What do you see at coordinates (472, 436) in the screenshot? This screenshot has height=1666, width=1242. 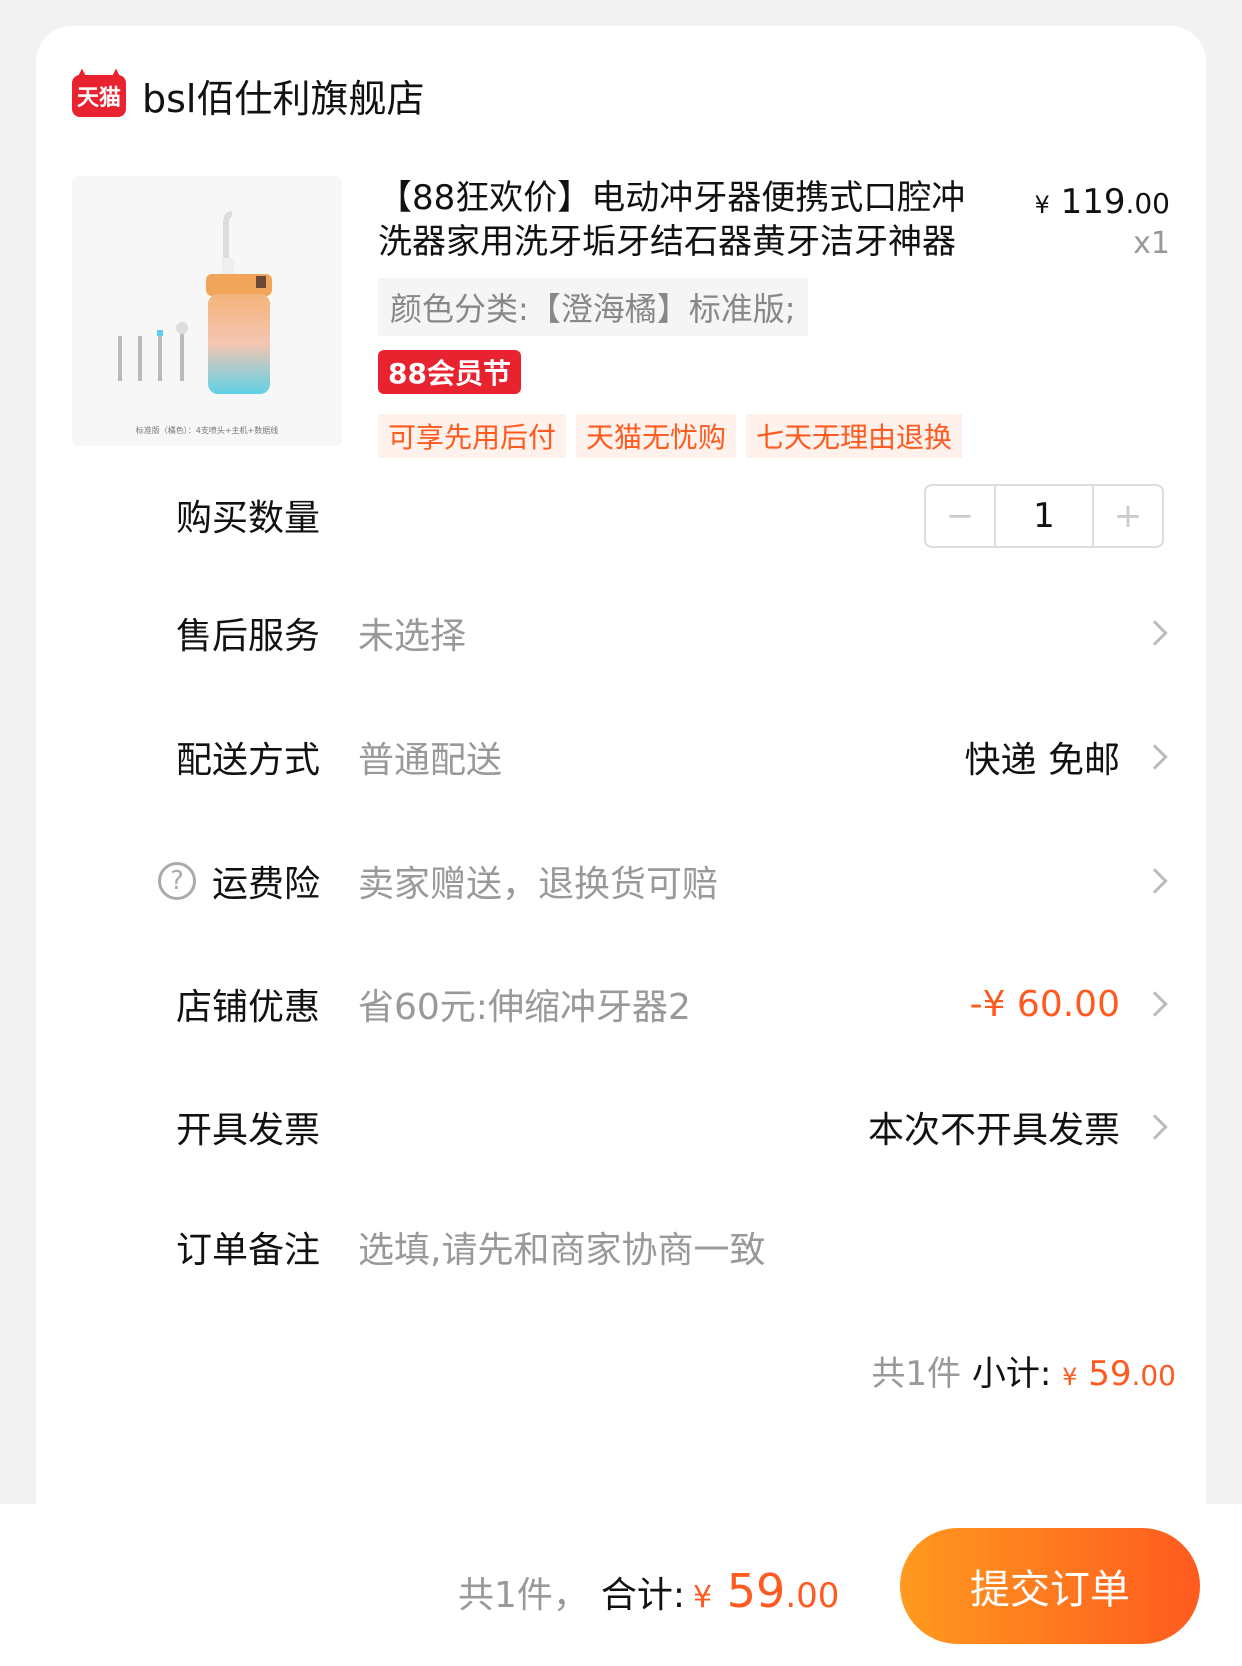 I see `service-tag: 可享先用后付` at bounding box center [472, 436].